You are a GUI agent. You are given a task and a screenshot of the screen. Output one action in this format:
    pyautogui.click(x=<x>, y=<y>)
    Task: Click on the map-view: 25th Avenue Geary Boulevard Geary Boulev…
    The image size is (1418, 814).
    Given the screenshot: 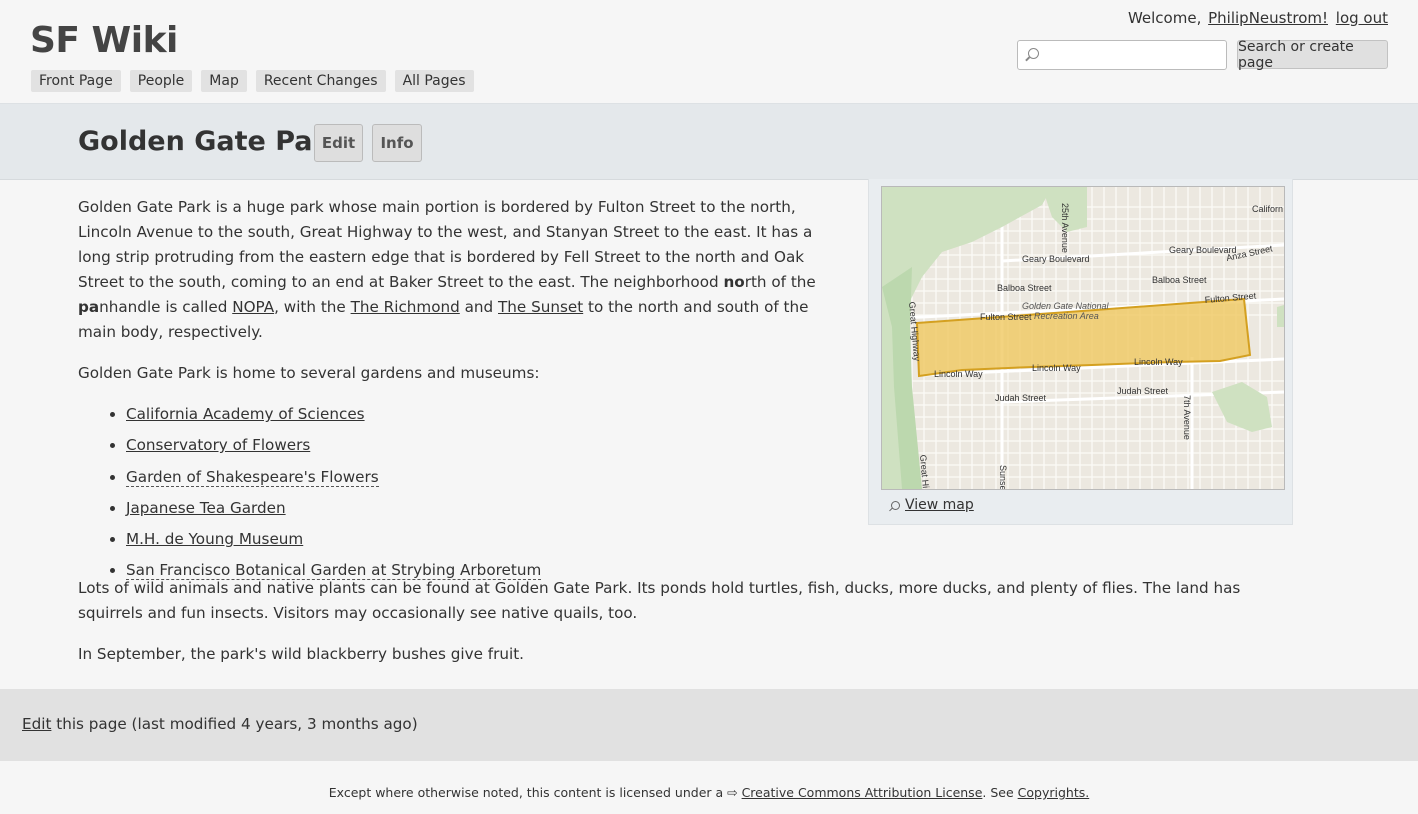 What is the action you would take?
    pyautogui.click(x=1083, y=338)
    